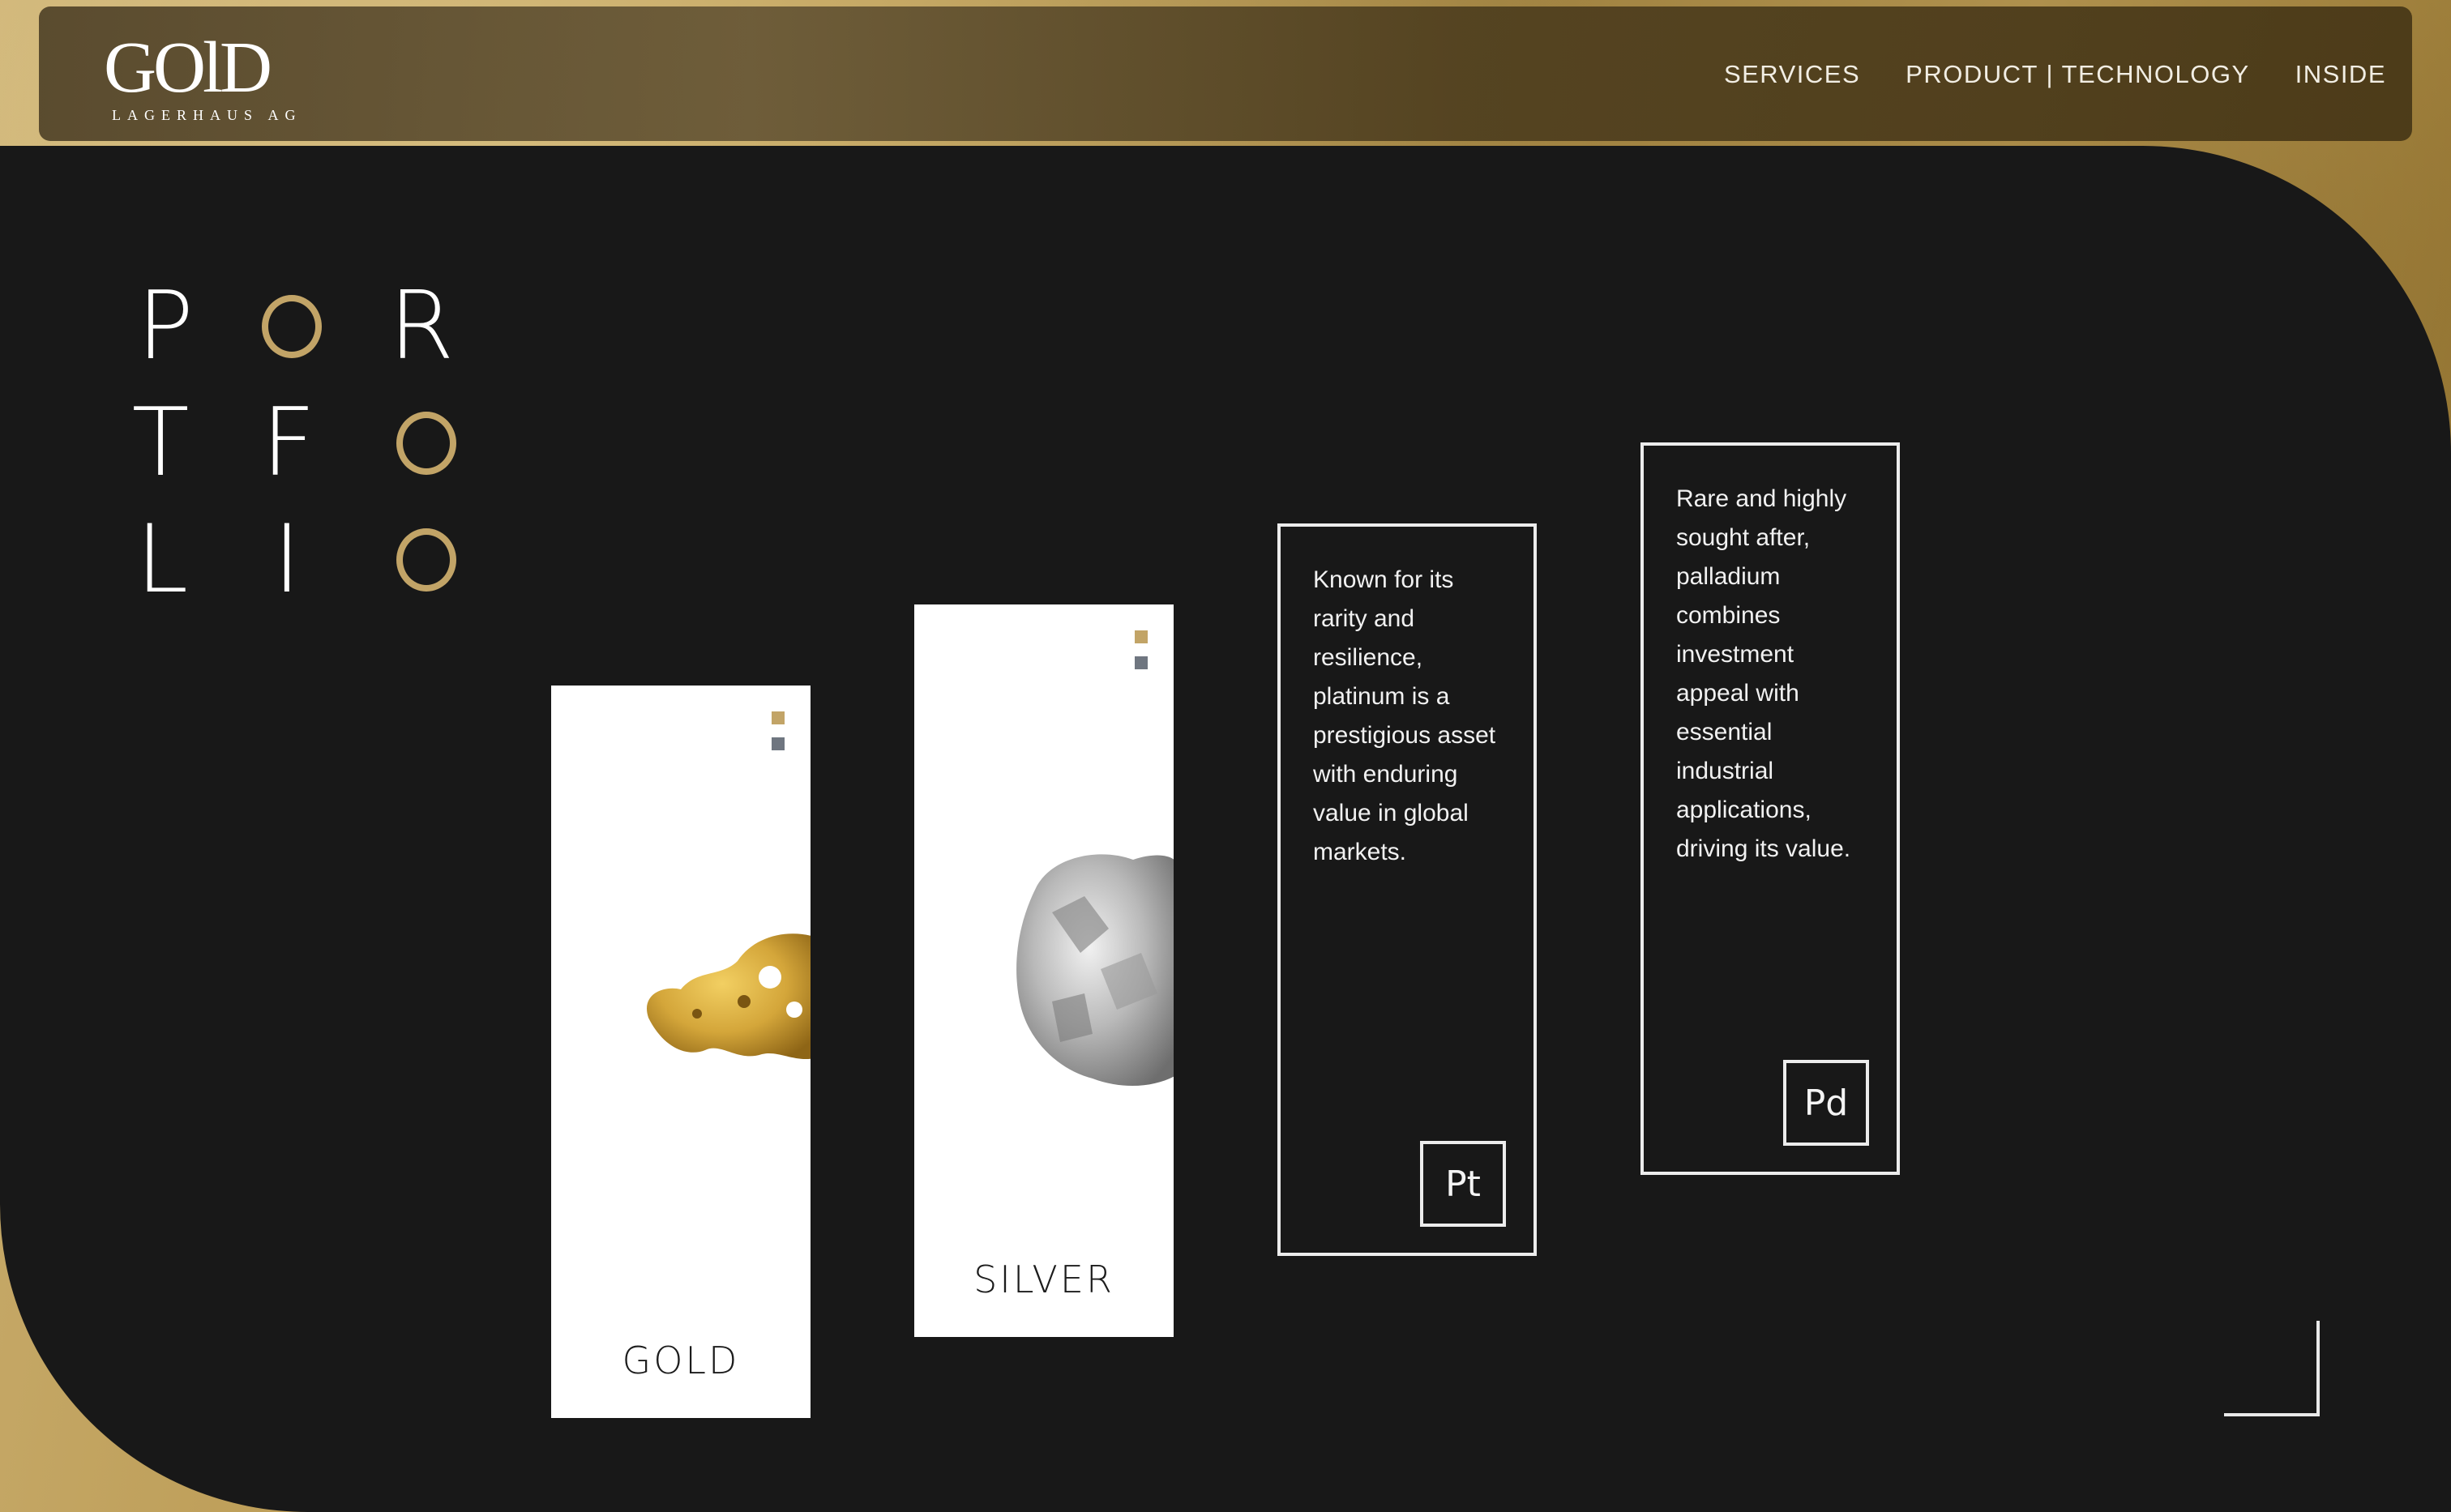 Image resolution: width=2451 pixels, height=1512 pixels. What do you see at coordinates (2340, 74) in the screenshot?
I see `nav-inside: INSIDE` at bounding box center [2340, 74].